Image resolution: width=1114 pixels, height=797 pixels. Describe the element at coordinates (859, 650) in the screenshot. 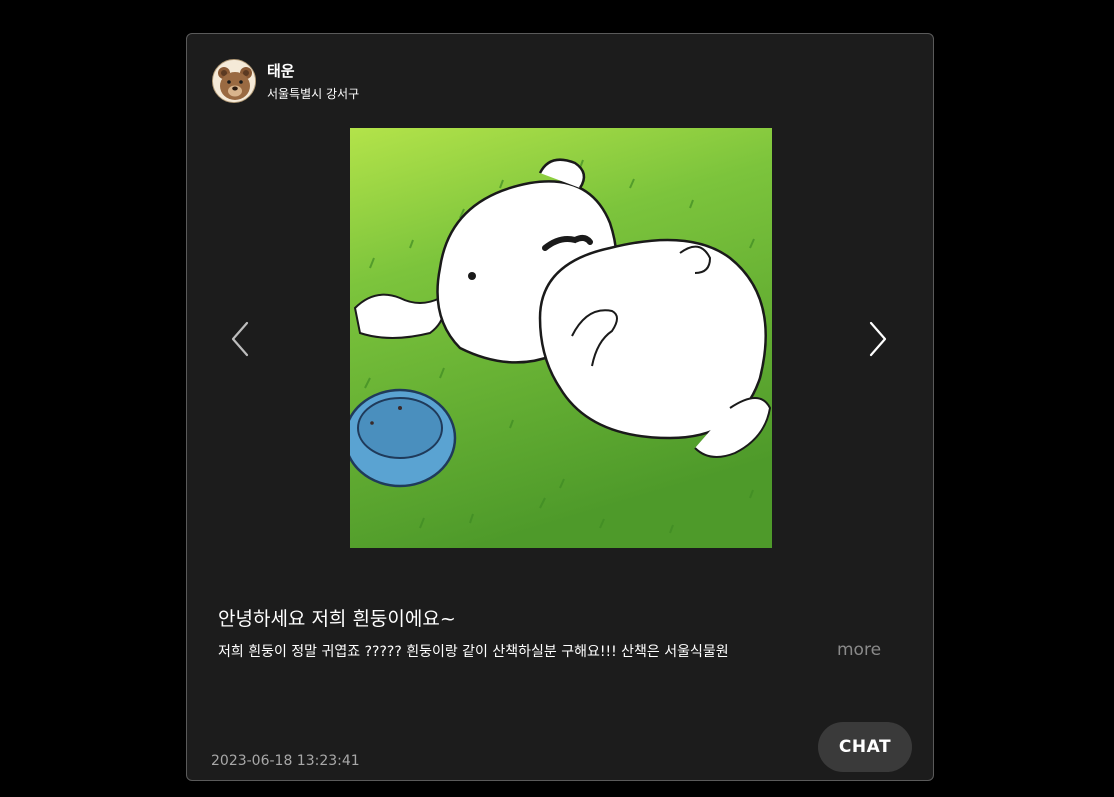

I see `more-link: more` at that location.